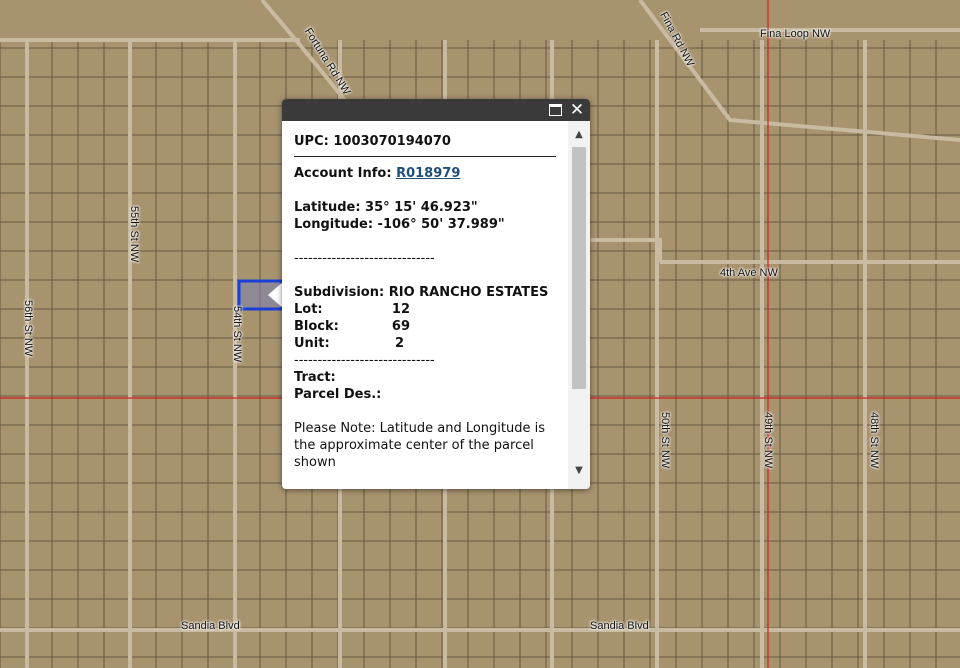 The width and height of the screenshot is (960, 668). I want to click on tract-label: Tract:, so click(315, 377).